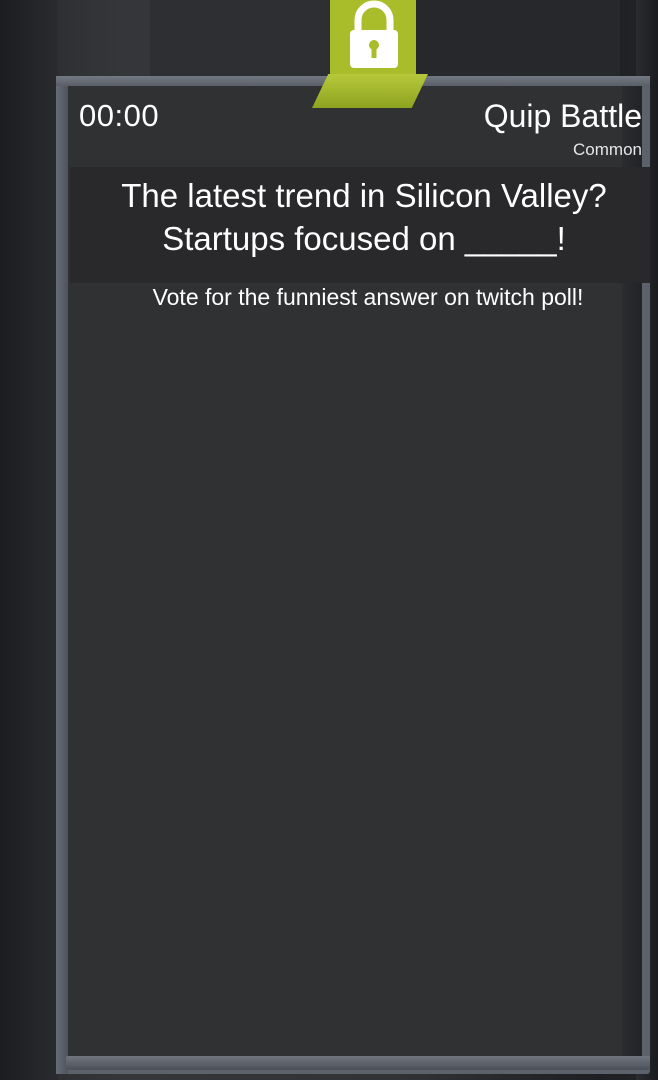 The width and height of the screenshot is (658, 1080). Describe the element at coordinates (370, 91) in the screenshot. I see `lock-base` at that location.